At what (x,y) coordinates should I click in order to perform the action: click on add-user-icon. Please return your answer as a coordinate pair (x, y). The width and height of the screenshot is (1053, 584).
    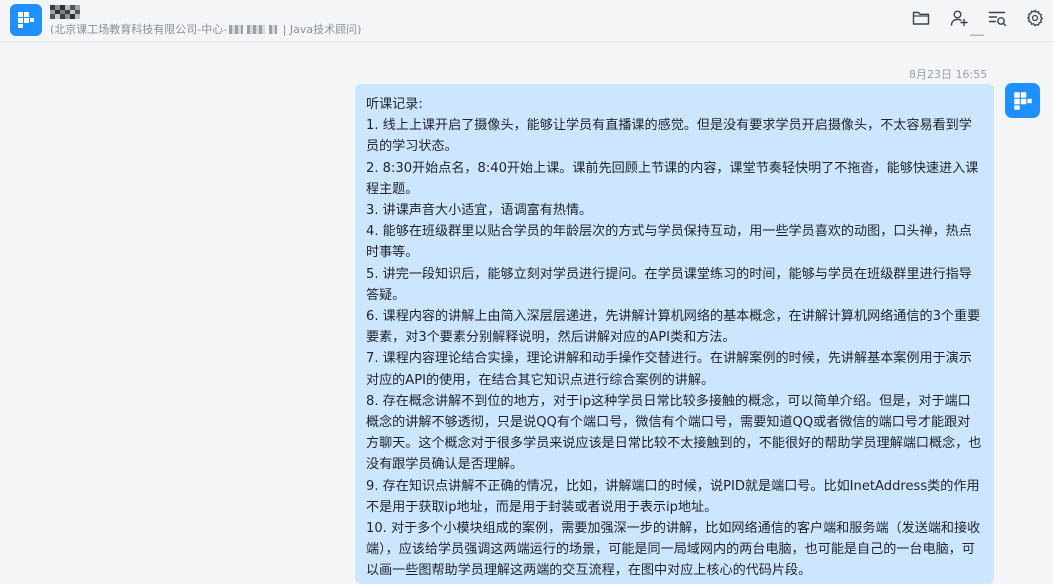
    Looking at the image, I should click on (959, 18).